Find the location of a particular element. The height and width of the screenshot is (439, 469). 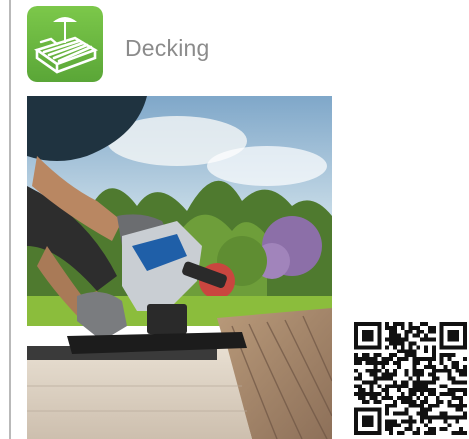

decking-icon is located at coordinates (65, 44).